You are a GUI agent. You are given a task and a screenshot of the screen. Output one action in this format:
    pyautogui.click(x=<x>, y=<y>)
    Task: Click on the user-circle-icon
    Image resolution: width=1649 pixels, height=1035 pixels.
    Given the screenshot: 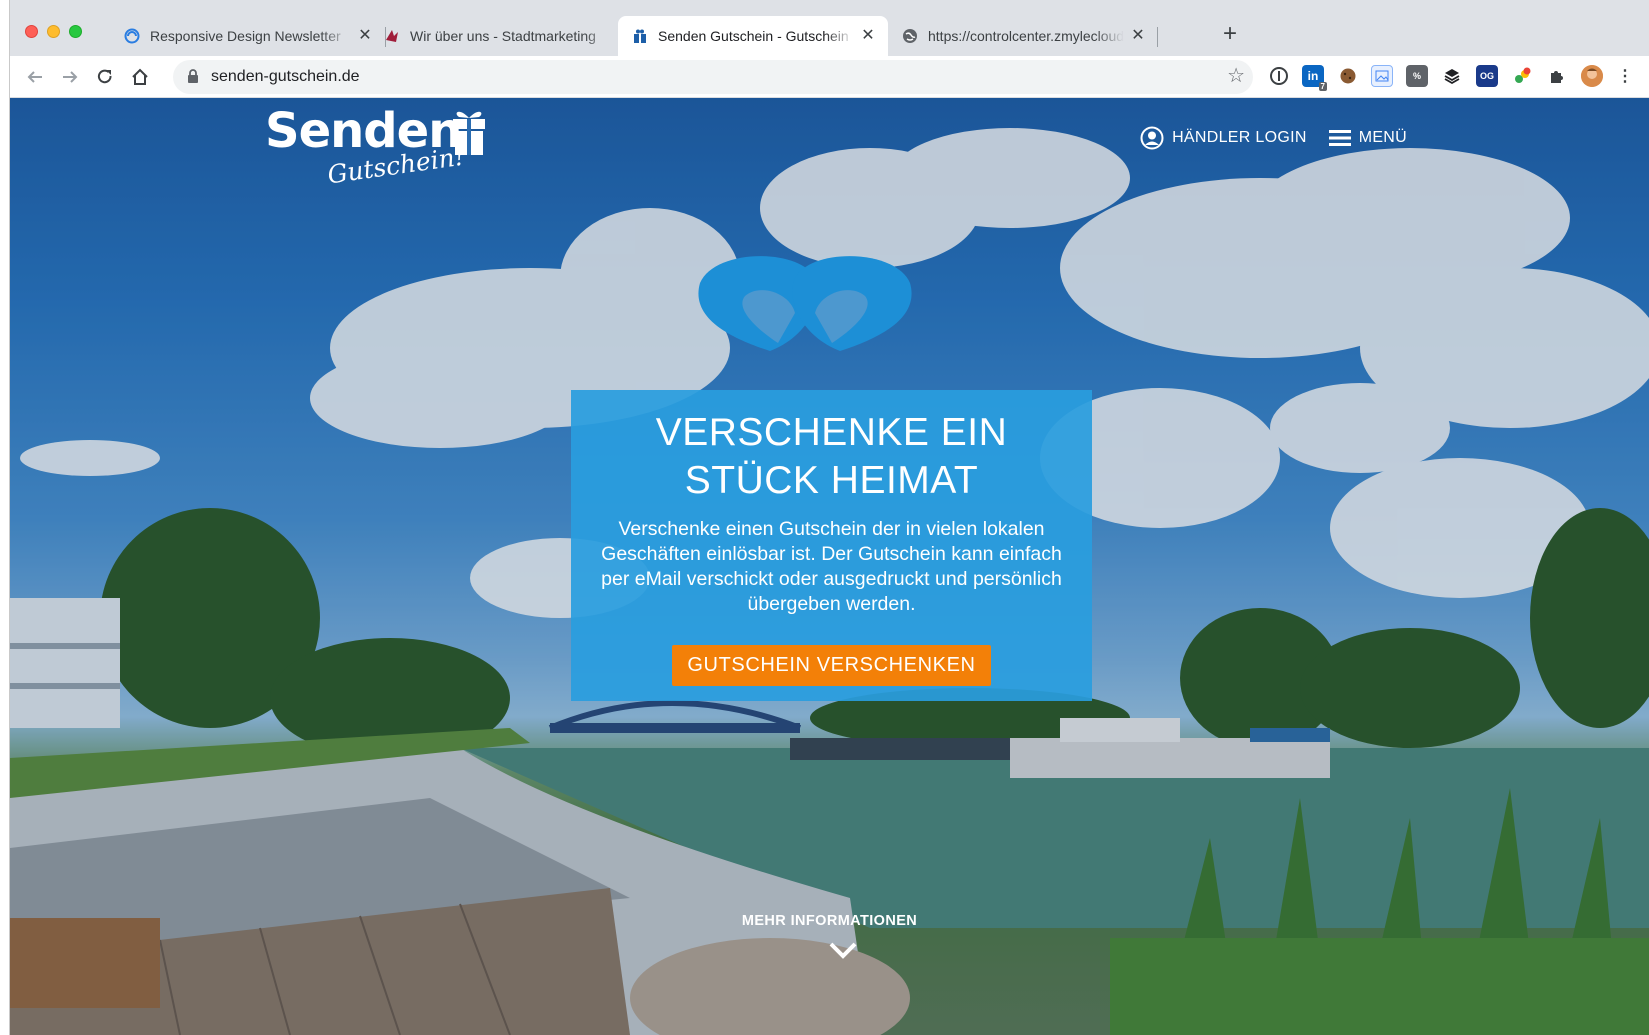 What is the action you would take?
    pyautogui.click(x=1152, y=138)
    